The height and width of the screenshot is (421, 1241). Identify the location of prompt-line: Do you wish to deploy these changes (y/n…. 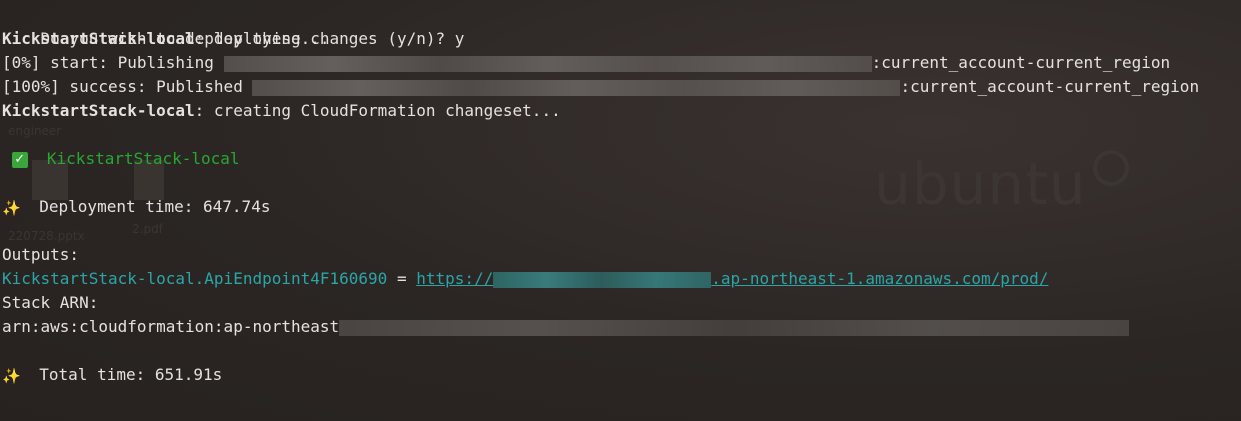
(600, 25).